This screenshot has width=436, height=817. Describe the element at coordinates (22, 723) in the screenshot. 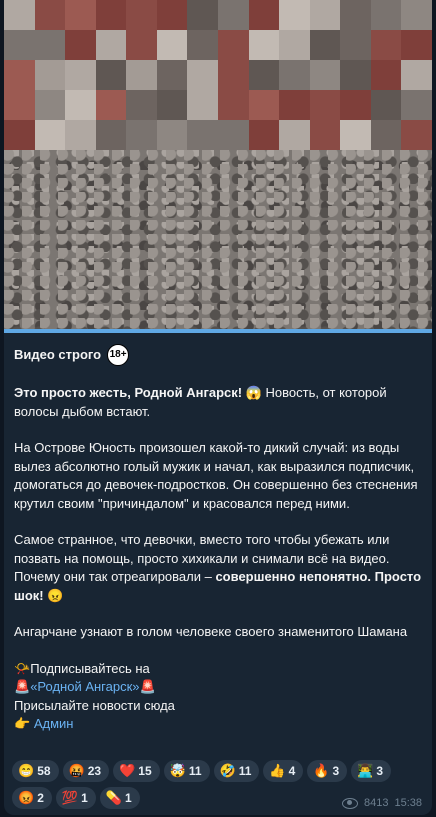

I see `pointing-hand-icon: 👉` at that location.